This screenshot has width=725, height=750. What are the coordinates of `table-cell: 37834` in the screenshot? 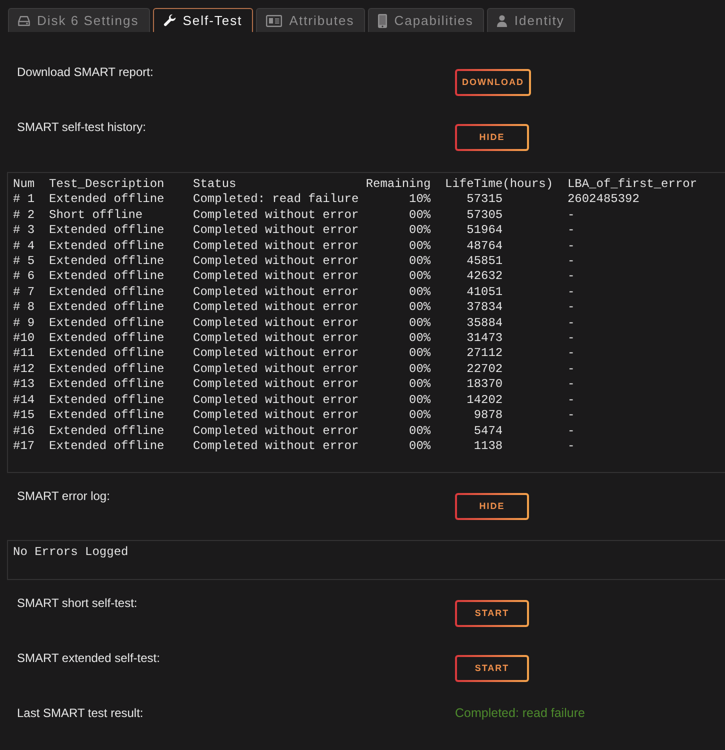 It's located at (484, 308).